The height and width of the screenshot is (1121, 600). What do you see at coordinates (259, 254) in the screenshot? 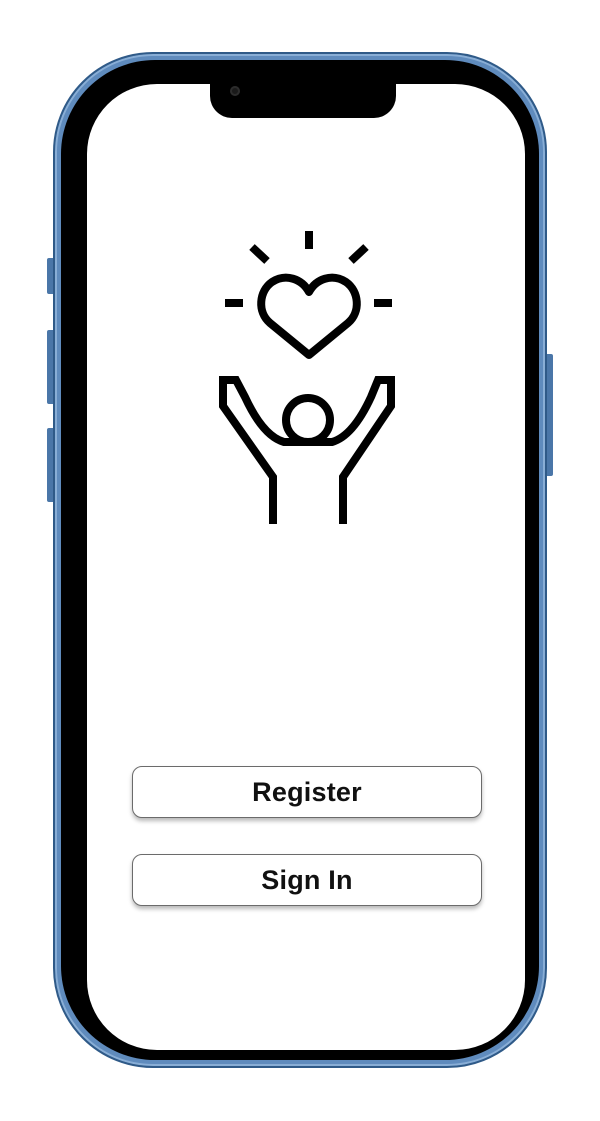
I see `ray-upper-left` at bounding box center [259, 254].